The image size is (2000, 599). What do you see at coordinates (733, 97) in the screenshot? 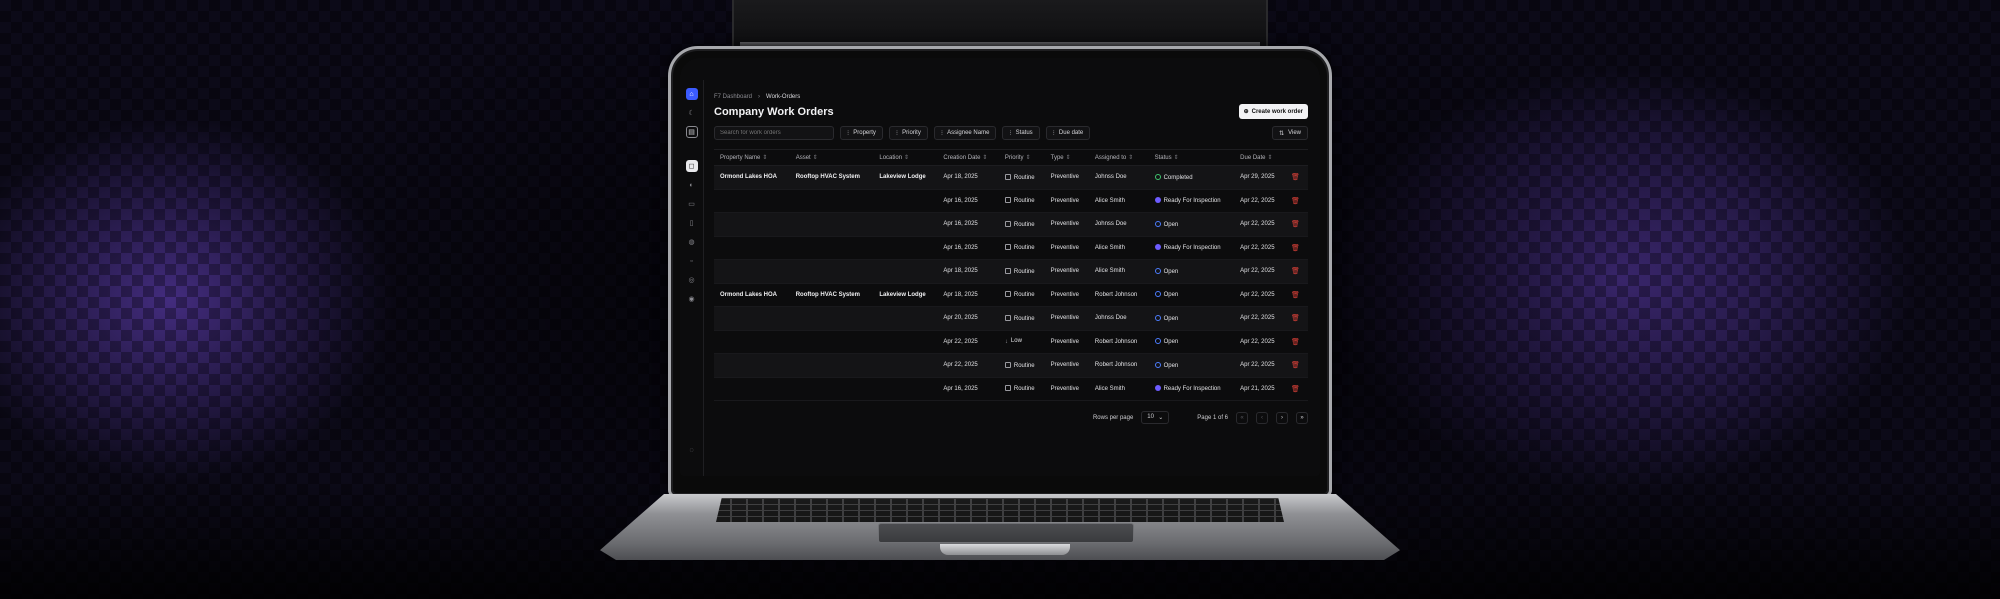
I see `breadcrumb-root: F7 Dashboard` at bounding box center [733, 97].